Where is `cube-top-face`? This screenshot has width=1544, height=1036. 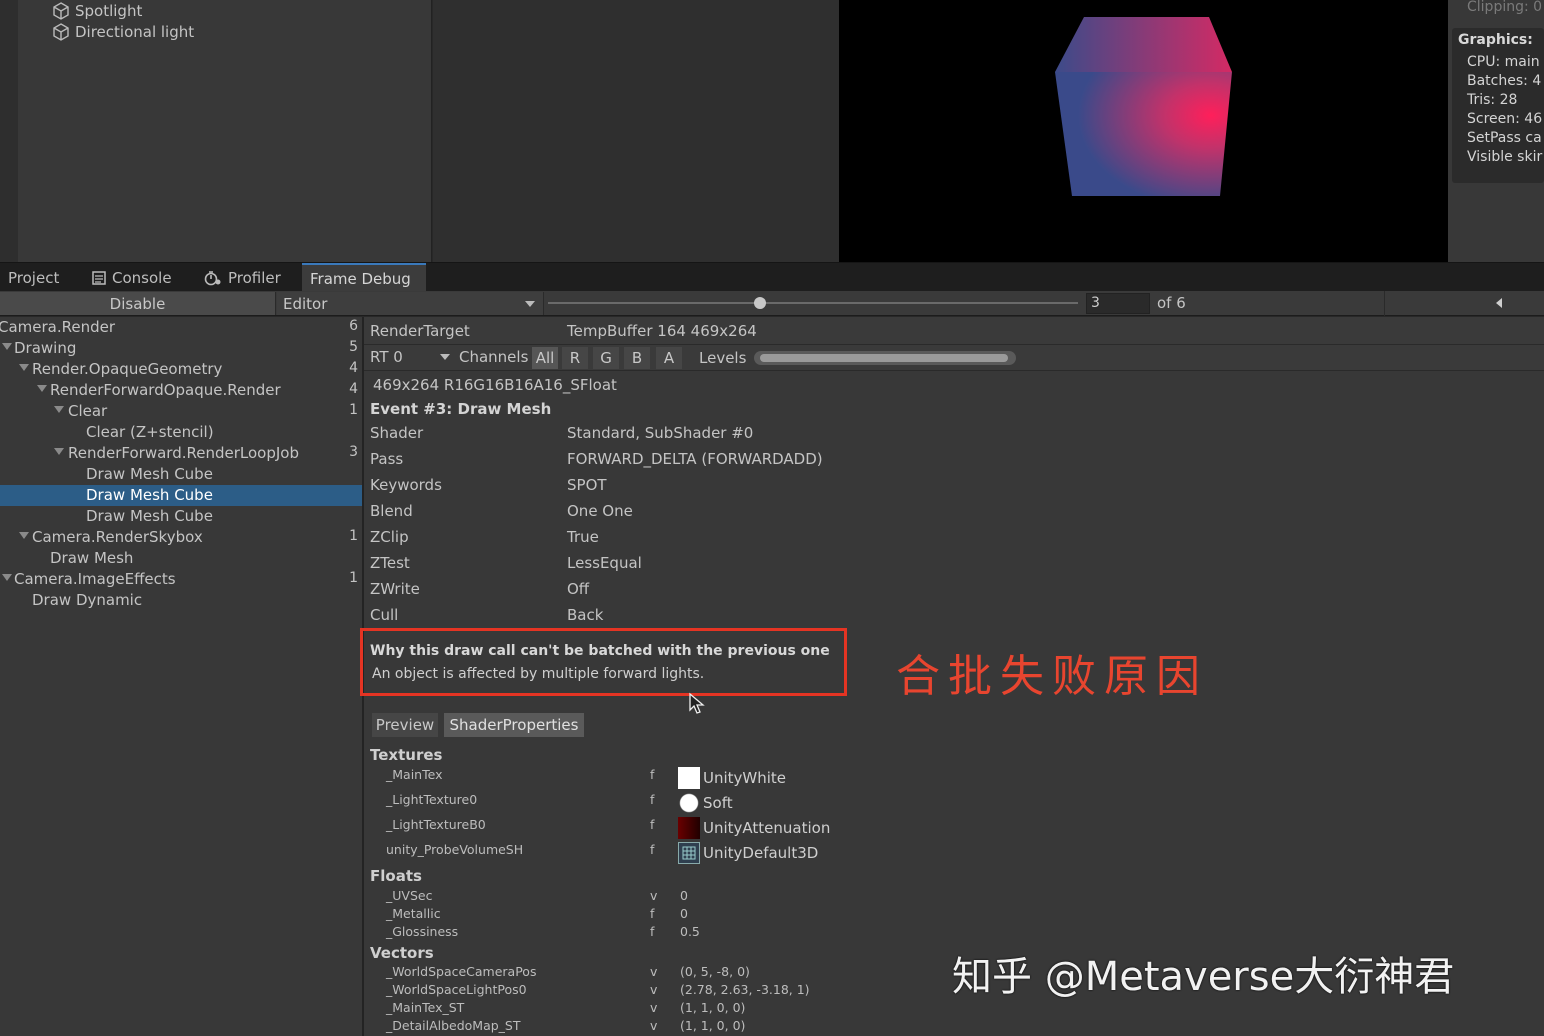
cube-top-face is located at coordinates (1143, 44).